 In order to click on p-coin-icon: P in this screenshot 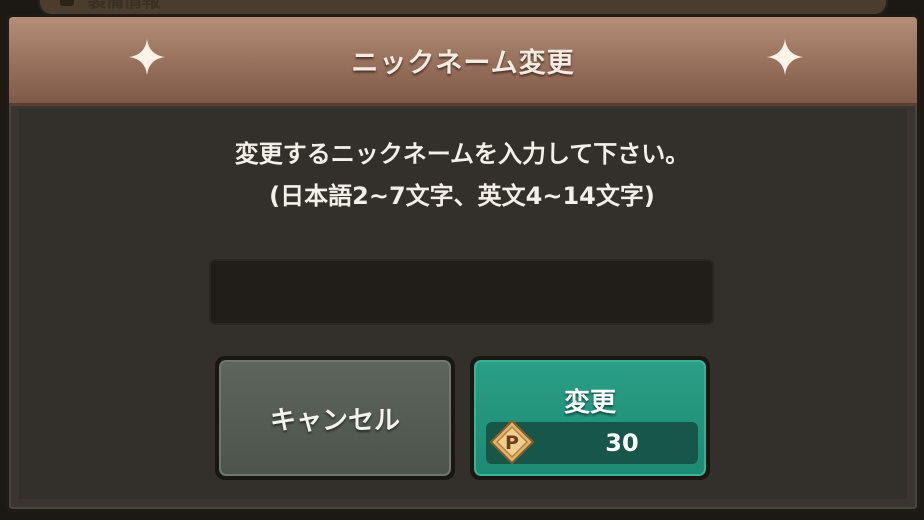, I will do `click(512, 442)`.